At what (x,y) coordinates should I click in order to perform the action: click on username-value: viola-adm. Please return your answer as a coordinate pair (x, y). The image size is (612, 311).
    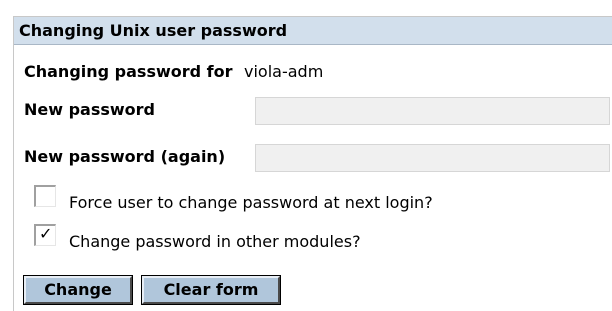
    Looking at the image, I should click on (284, 71).